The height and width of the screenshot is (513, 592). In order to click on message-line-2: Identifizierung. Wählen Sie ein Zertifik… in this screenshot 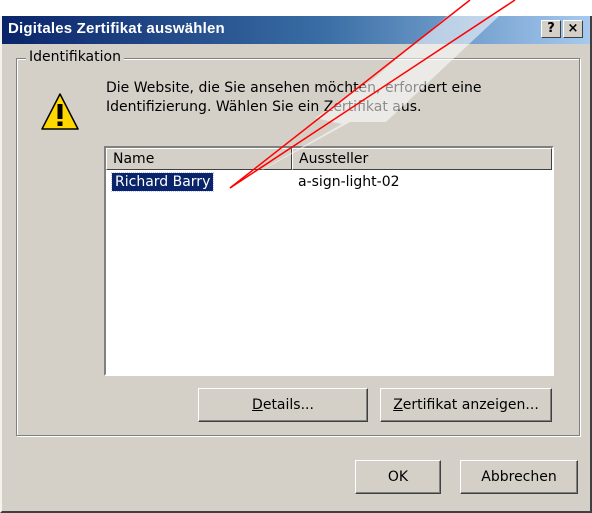, I will do `click(264, 107)`.